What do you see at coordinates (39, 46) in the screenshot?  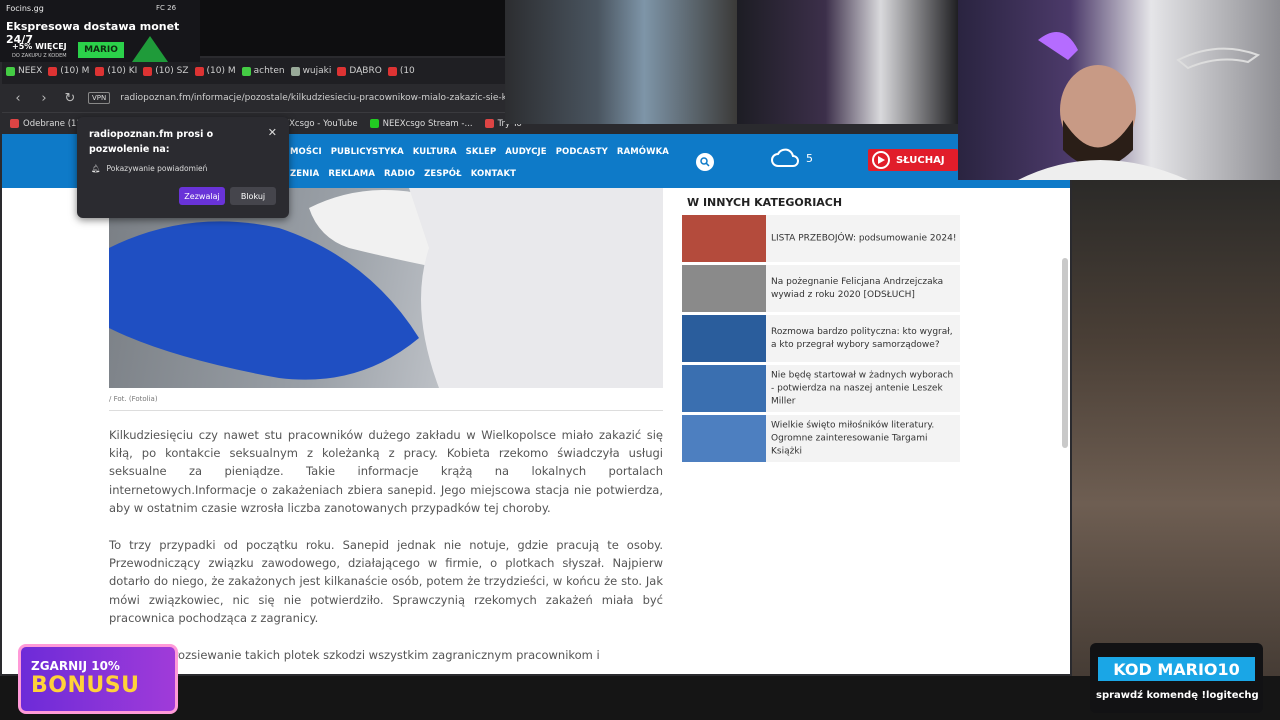 I see `sponsor-bonus: +5% WIĘCEJ` at bounding box center [39, 46].